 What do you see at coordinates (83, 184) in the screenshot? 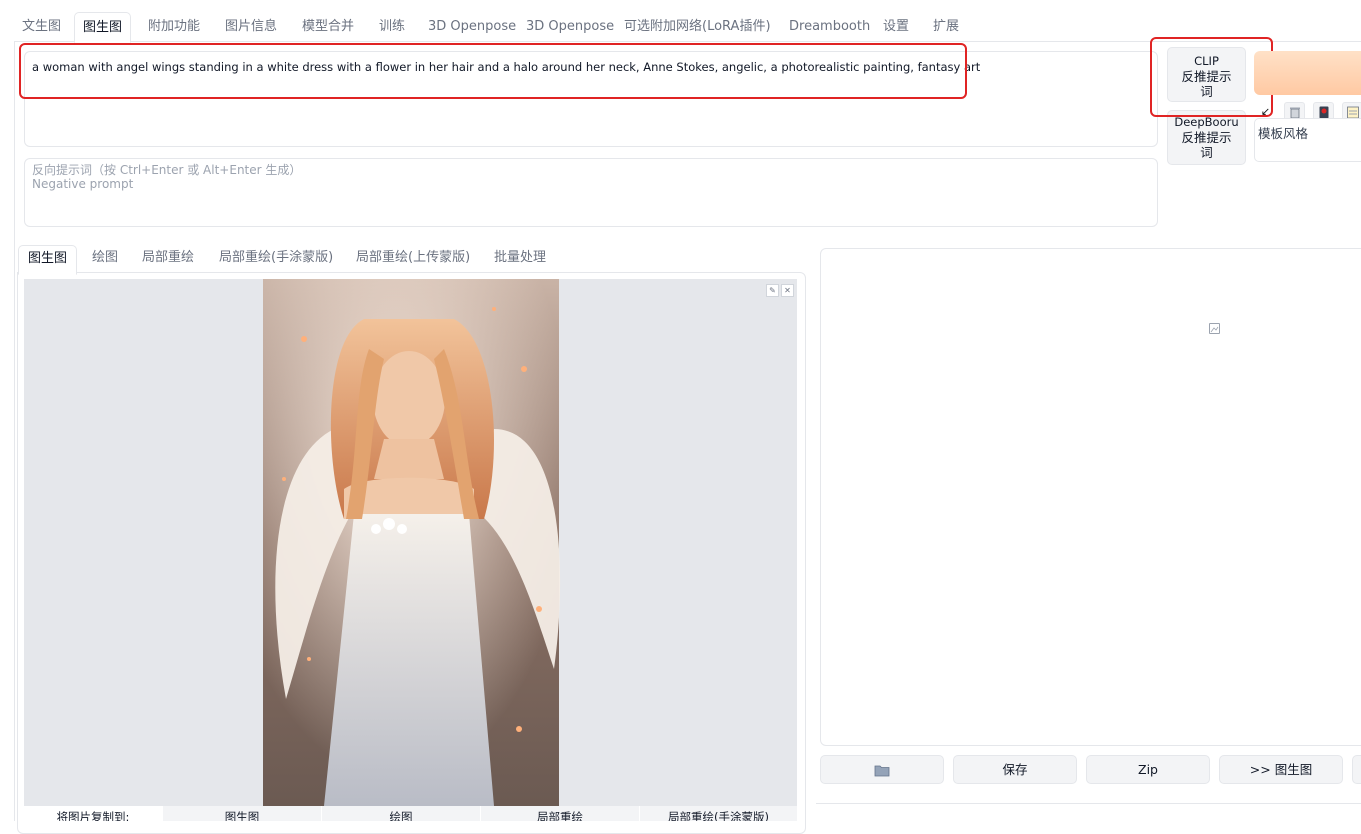
I see `negative-placeholder-line2: Negative prompt` at bounding box center [83, 184].